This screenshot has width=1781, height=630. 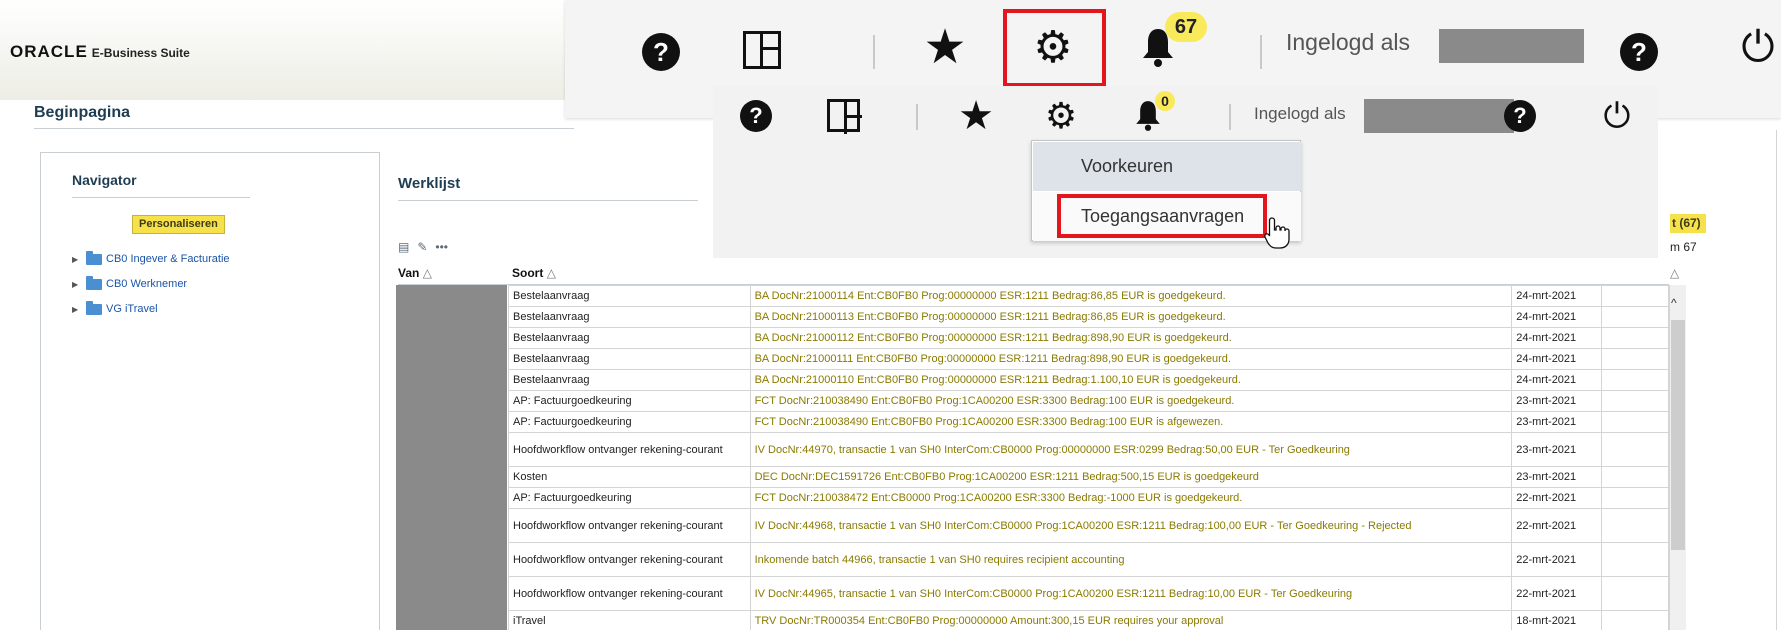 What do you see at coordinates (1557, 401) in the screenshot?
I see `cell-date: 23-mrt-2021` at bounding box center [1557, 401].